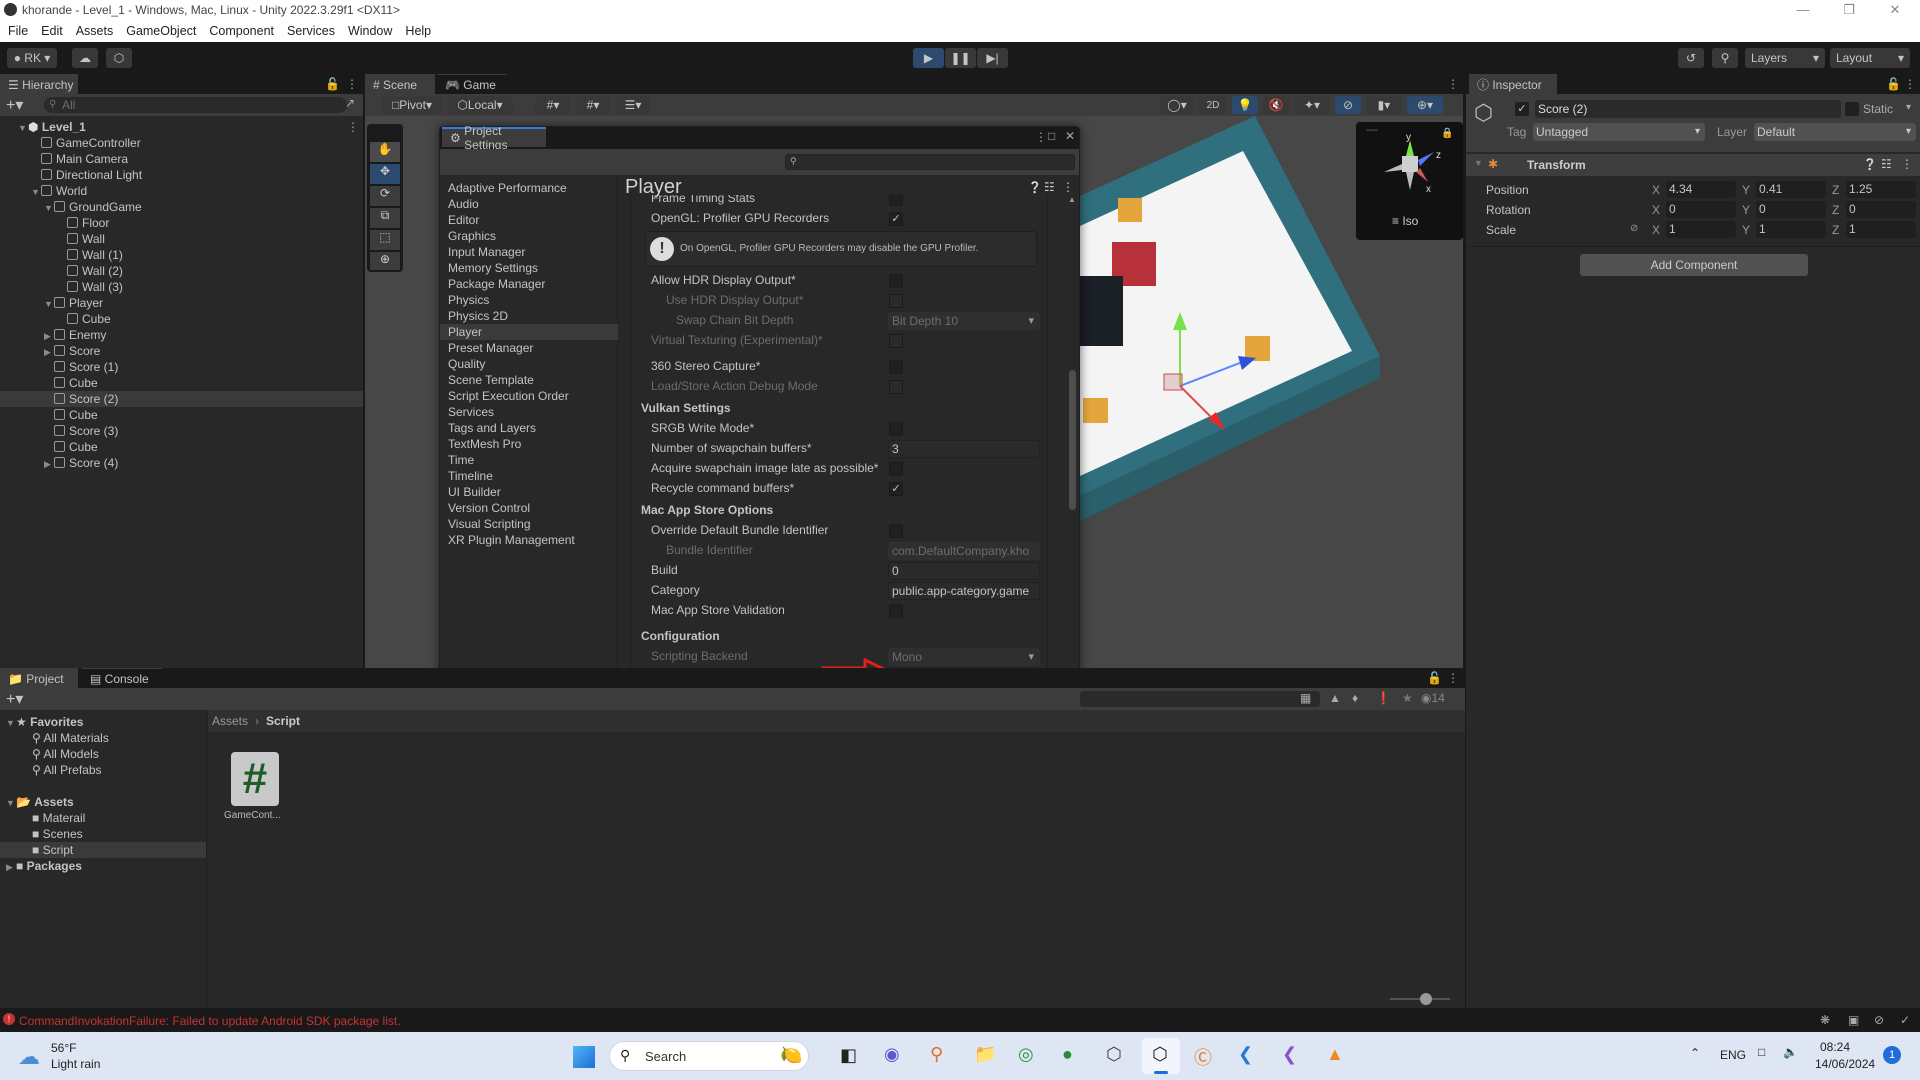  Describe the element at coordinates (95, 31) in the screenshot. I see `menu-assets: Assets` at that location.